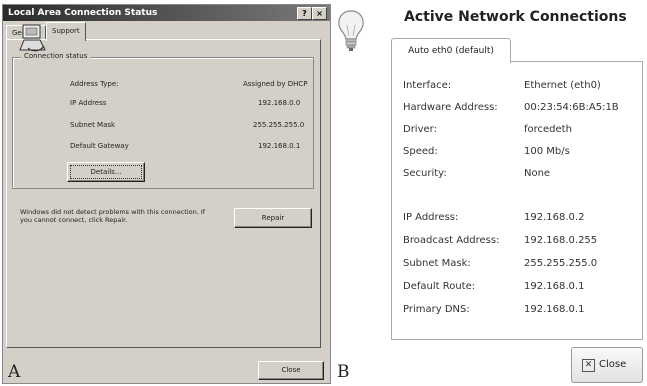  I want to click on lightbulb-icon, so click(351, 30).